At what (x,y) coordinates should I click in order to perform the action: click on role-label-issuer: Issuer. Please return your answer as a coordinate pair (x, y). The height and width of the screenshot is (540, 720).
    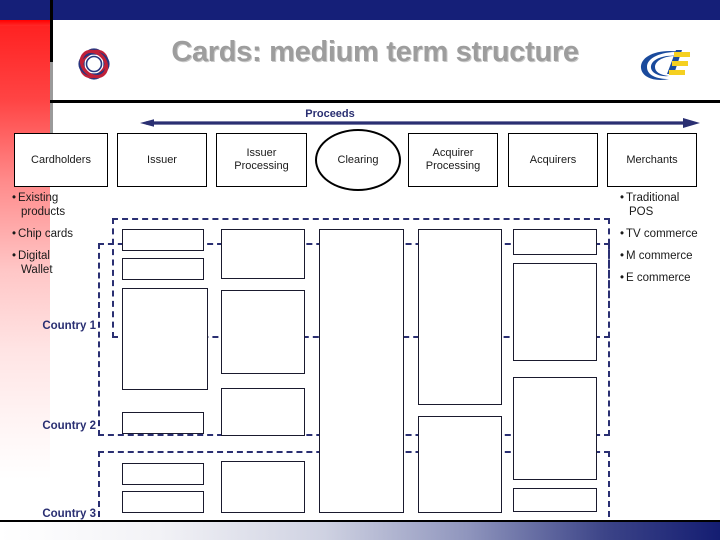
    Looking at the image, I should click on (162, 159).